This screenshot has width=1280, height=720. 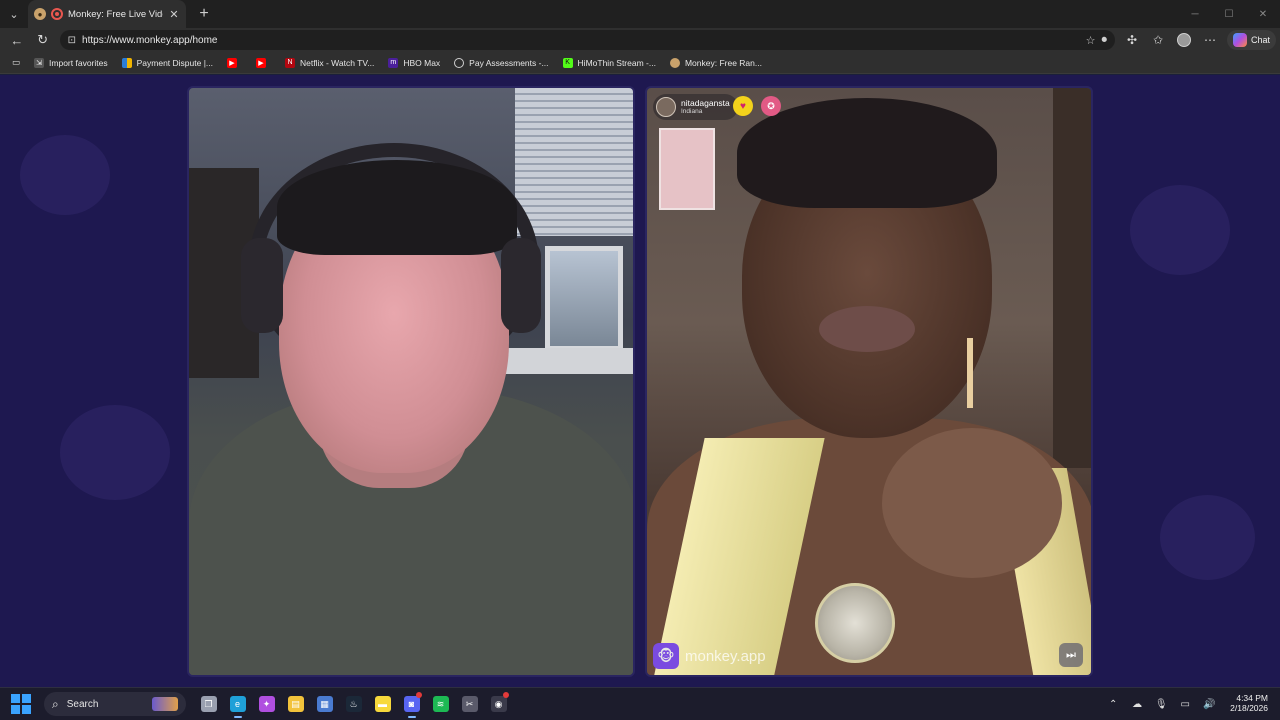 What do you see at coordinates (1239, 40) in the screenshot?
I see `copilot-icon` at bounding box center [1239, 40].